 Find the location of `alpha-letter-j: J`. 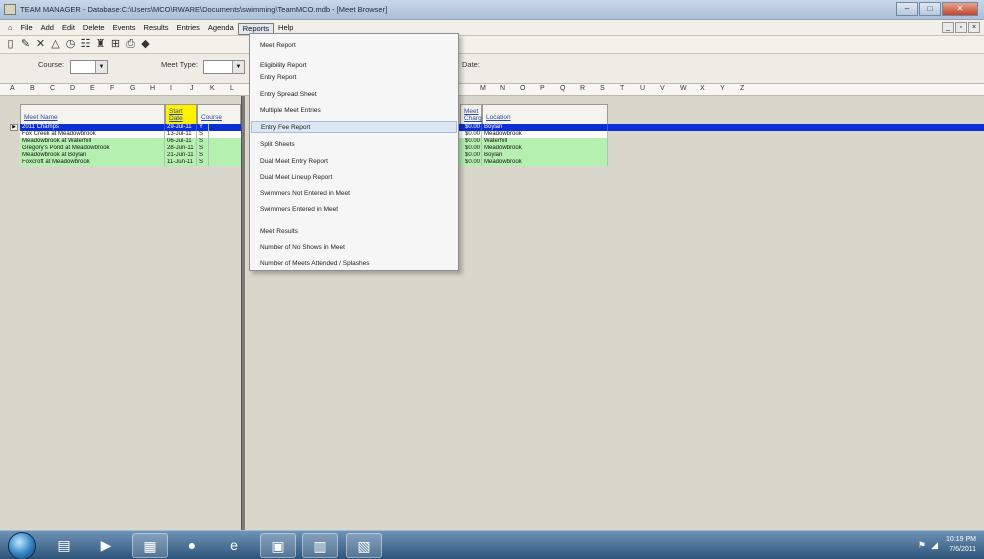

alpha-letter-j: J is located at coordinates (192, 88).